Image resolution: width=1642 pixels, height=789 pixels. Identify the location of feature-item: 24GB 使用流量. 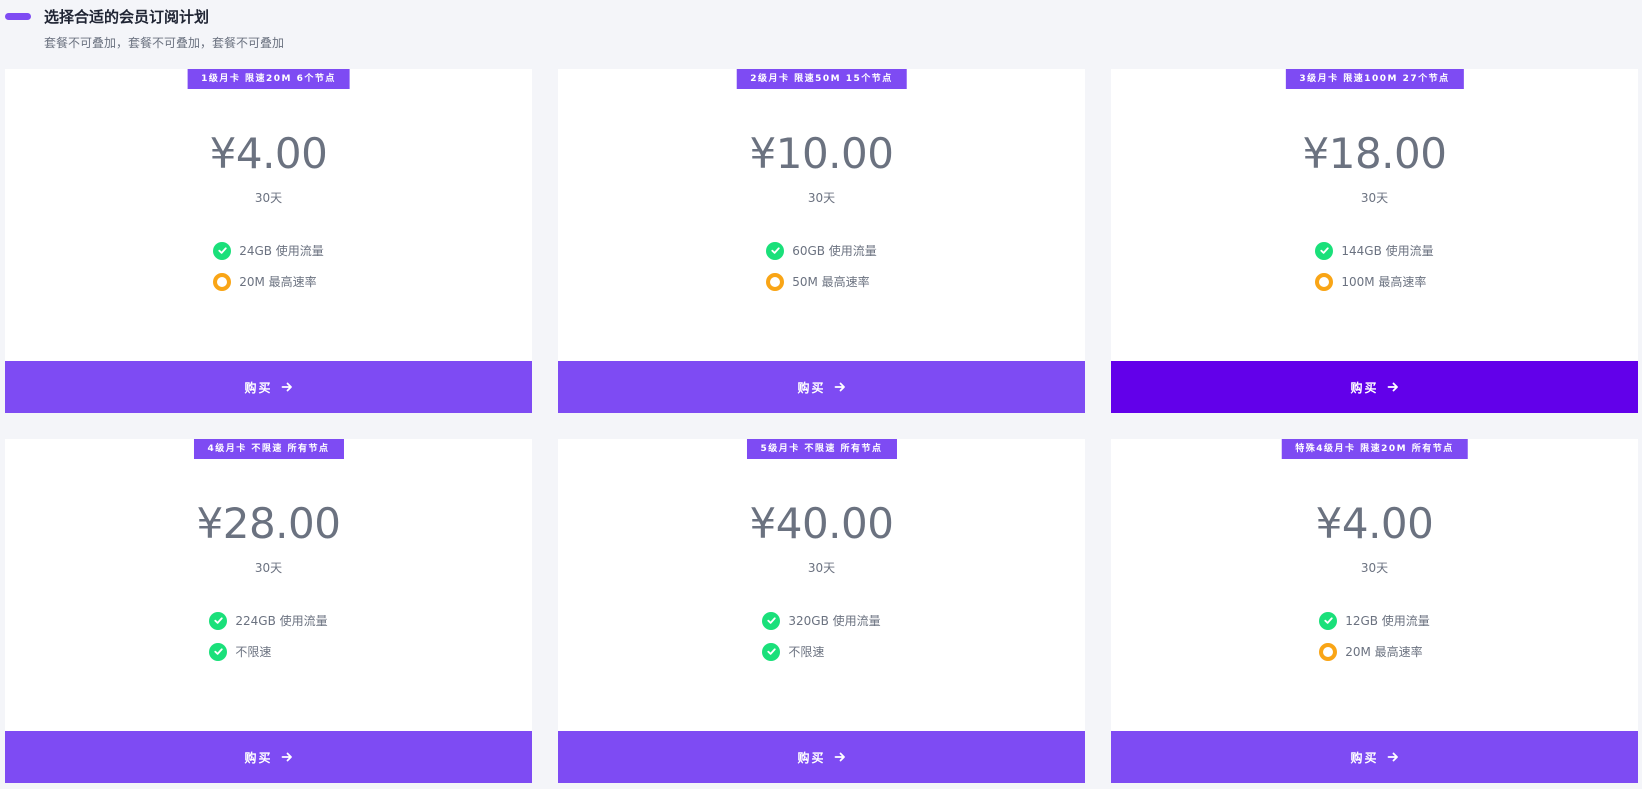
(268, 250).